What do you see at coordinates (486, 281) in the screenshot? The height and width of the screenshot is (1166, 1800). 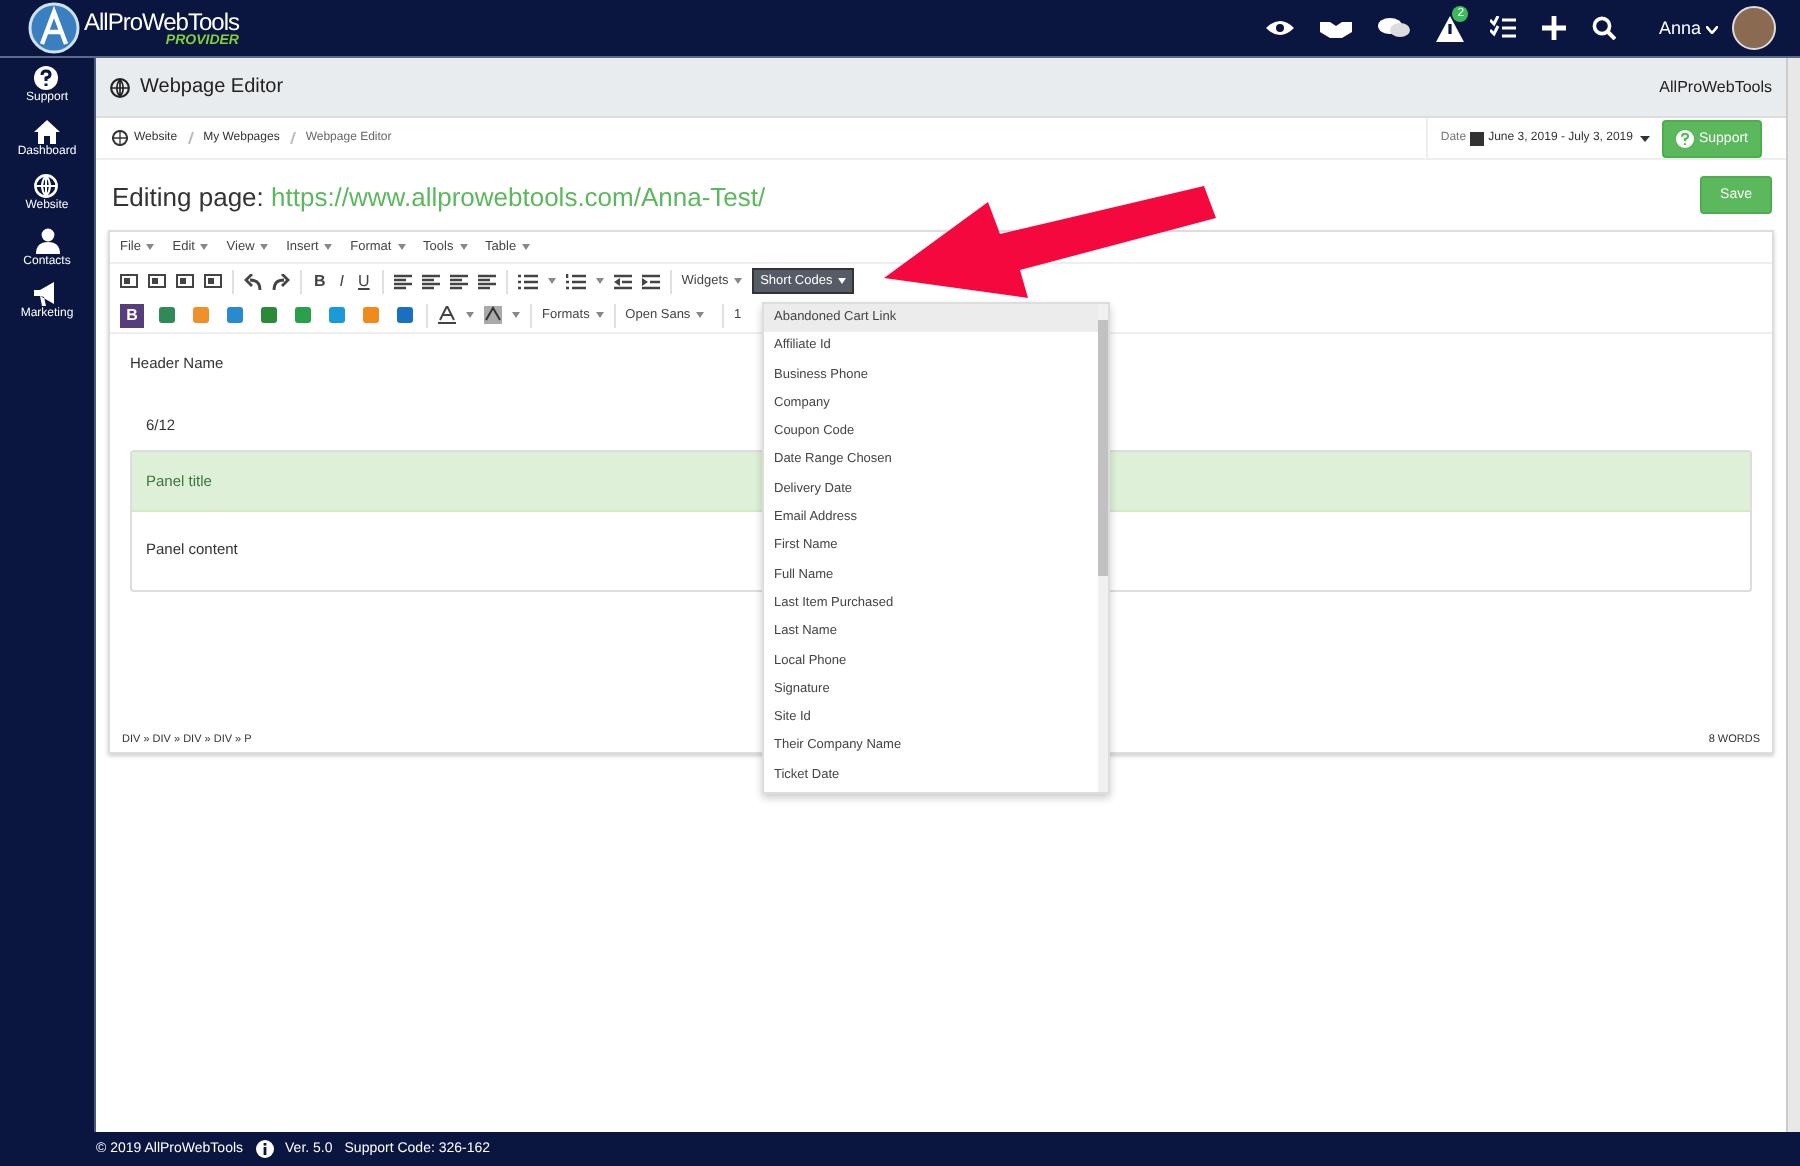 I see `justify-icon` at bounding box center [486, 281].